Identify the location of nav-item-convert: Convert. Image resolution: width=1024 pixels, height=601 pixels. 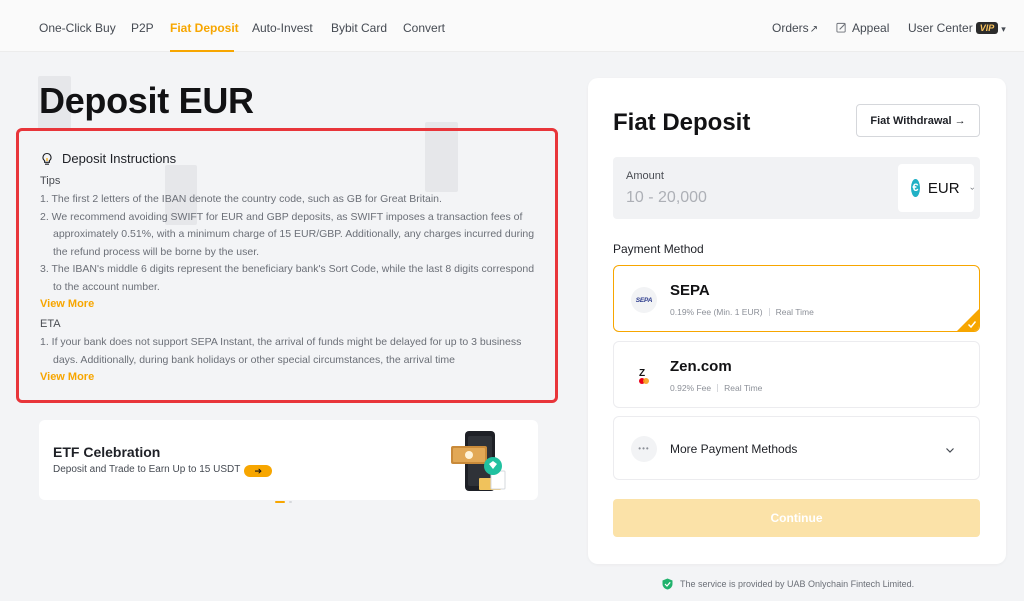
(424, 28).